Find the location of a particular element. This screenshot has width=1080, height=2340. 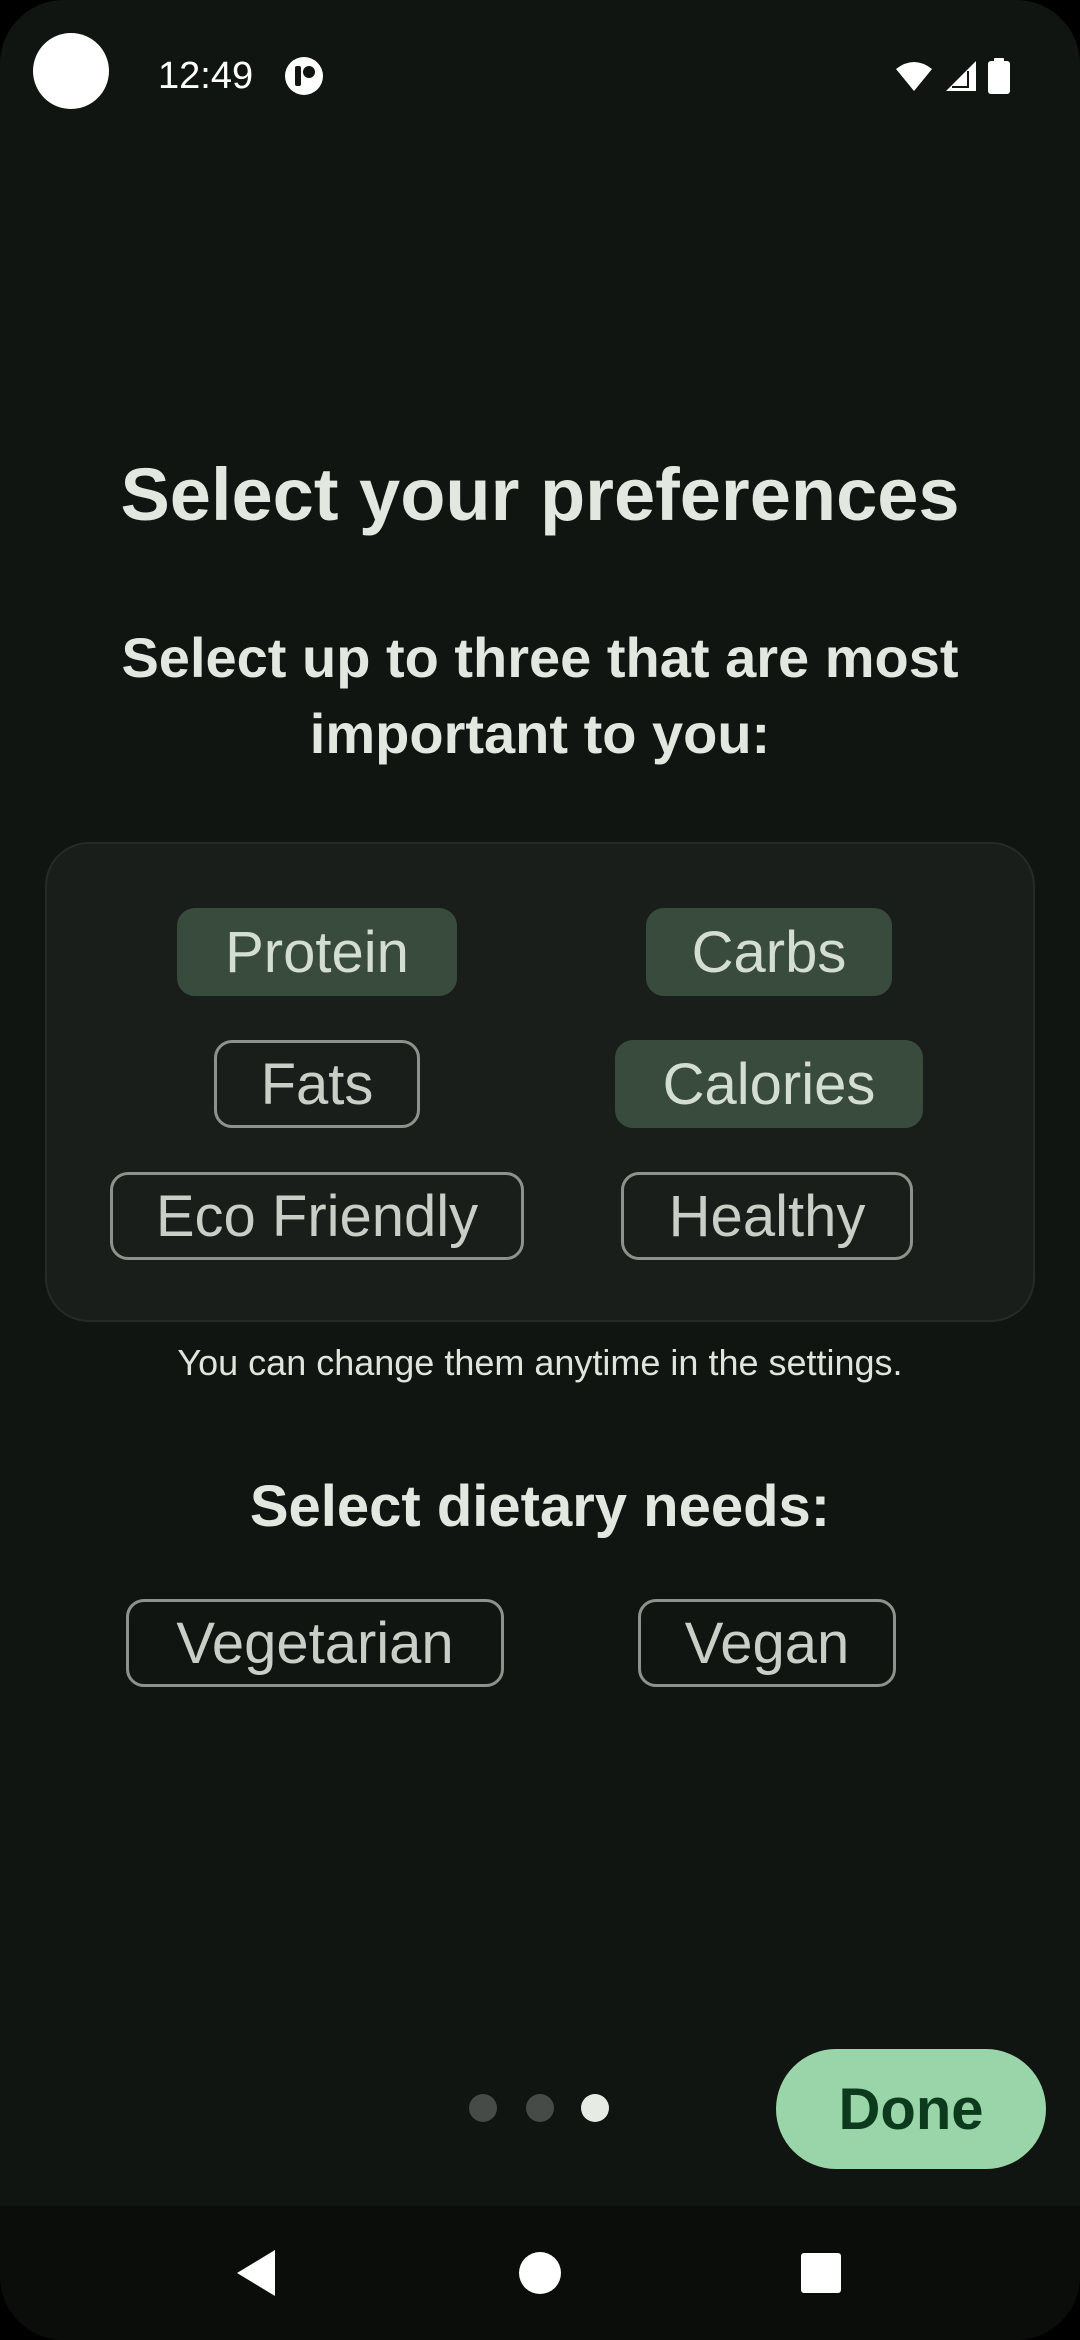

cellular-signal-icon is located at coordinates (961, 76).